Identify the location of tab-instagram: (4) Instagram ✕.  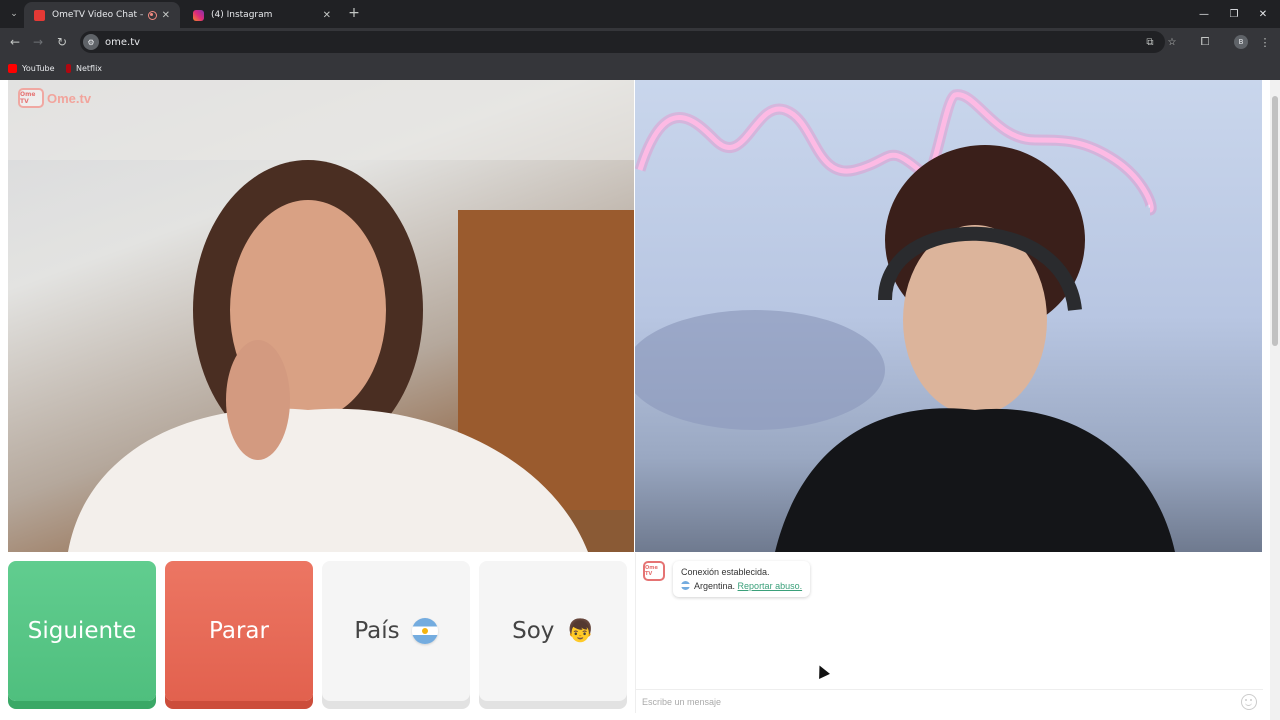
(262, 15).